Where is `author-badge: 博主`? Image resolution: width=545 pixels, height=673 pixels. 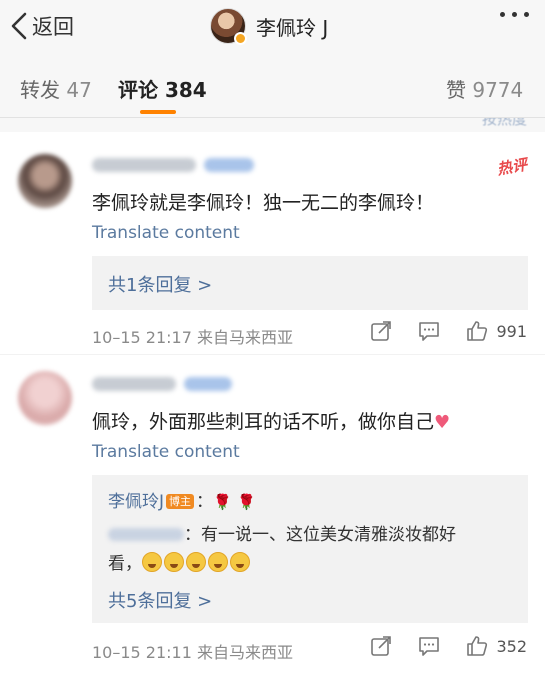
author-badge: 博主 is located at coordinates (180, 501).